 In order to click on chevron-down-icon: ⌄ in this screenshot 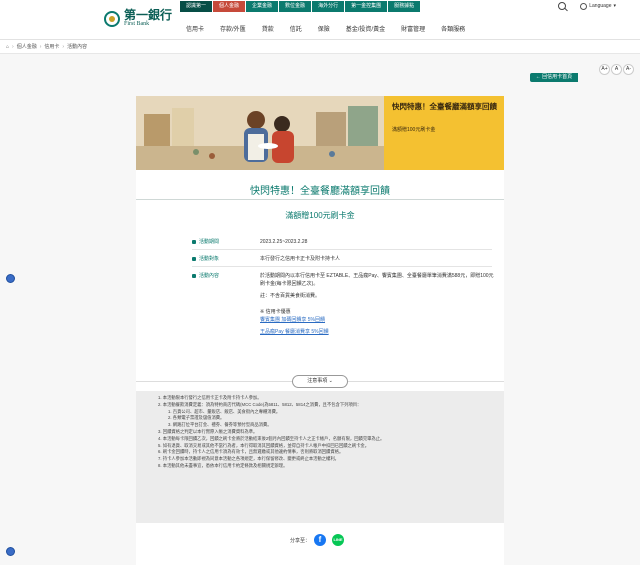, I will do `click(330, 381)`.